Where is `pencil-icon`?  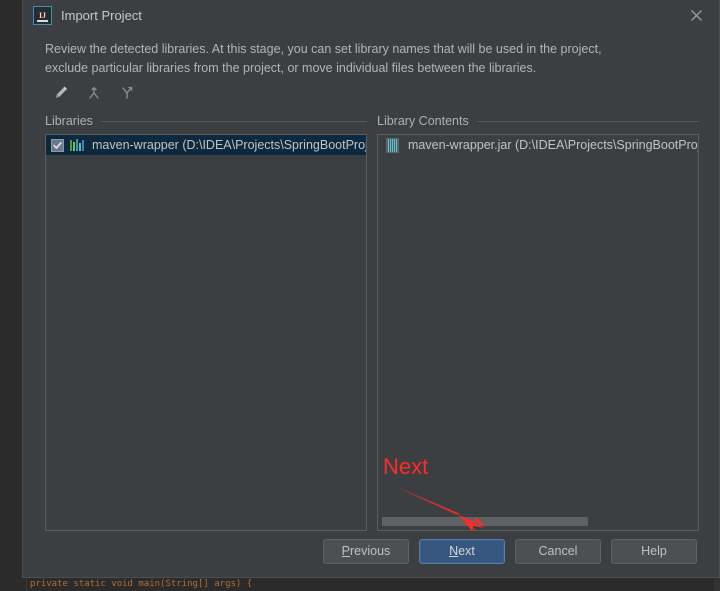
pencil-icon is located at coordinates (61, 93).